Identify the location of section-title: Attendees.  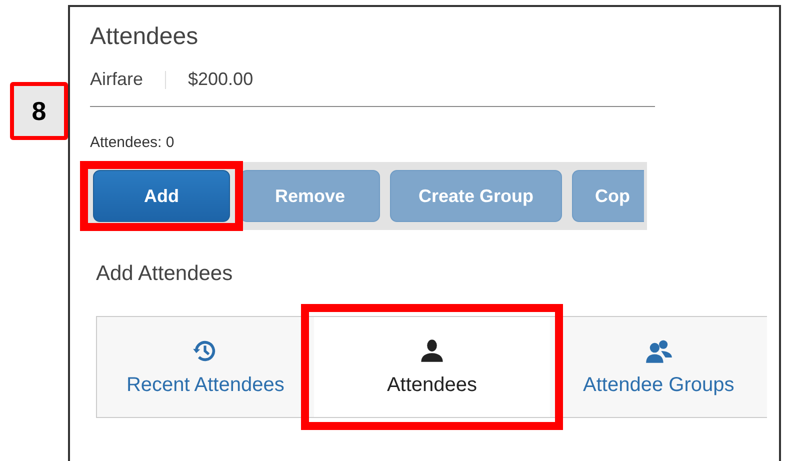
(145, 37).